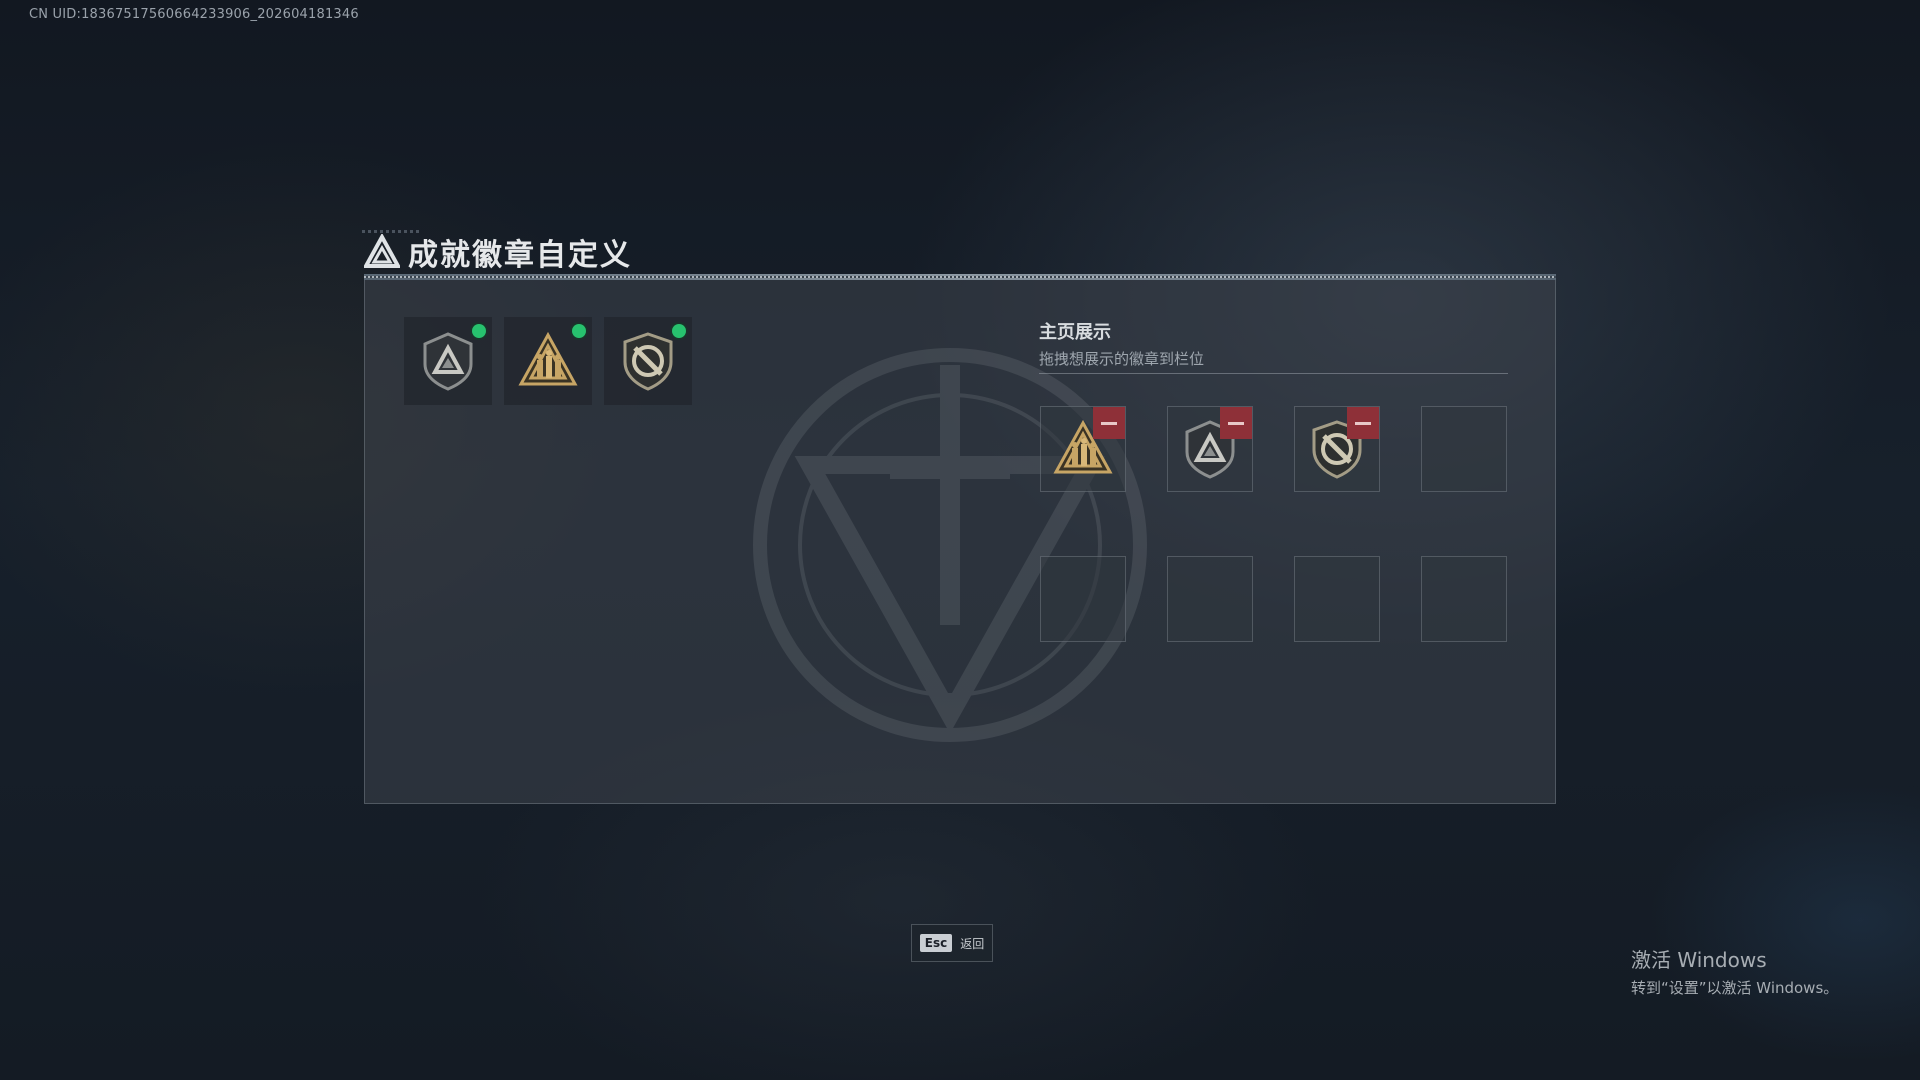  I want to click on windows-activation-watermark: 激活 Windows 转到“设置”以激活 Windows。, so click(1734, 971).